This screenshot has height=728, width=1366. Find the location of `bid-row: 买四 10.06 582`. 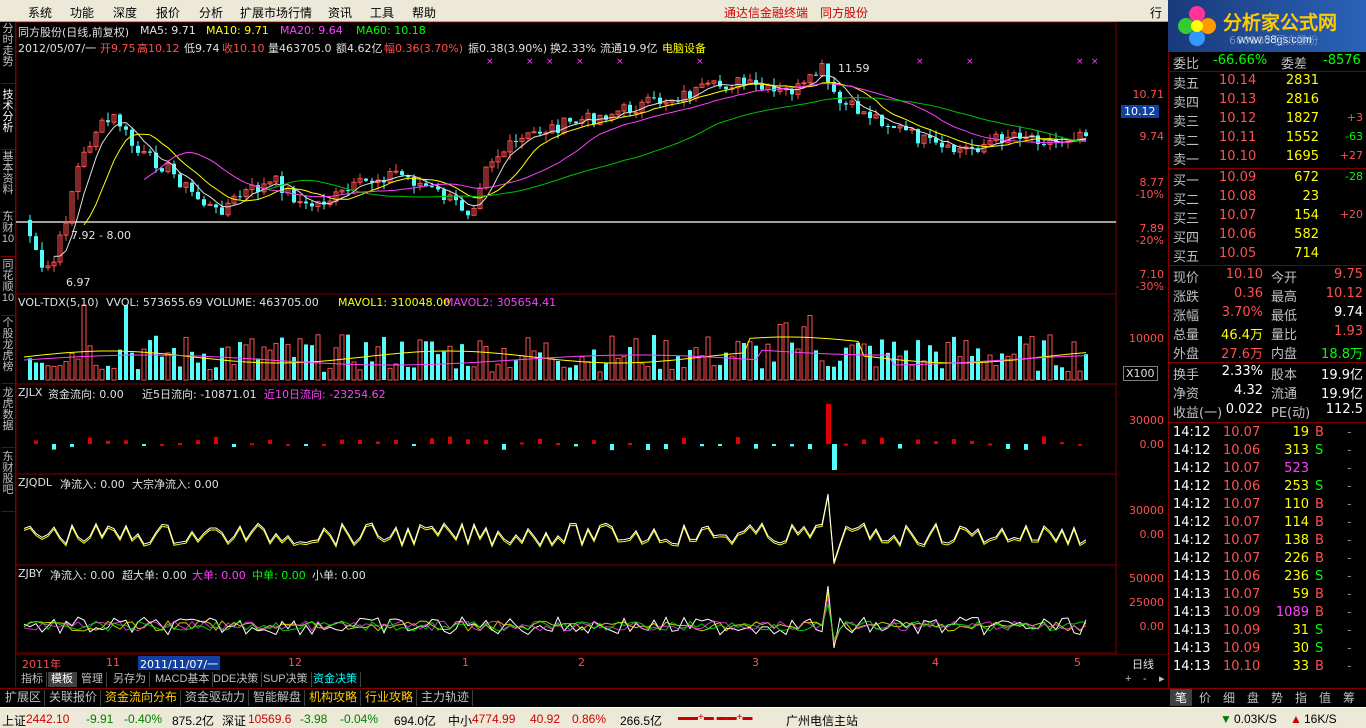

bid-row: 买四 10.06 582 is located at coordinates (1267, 236).